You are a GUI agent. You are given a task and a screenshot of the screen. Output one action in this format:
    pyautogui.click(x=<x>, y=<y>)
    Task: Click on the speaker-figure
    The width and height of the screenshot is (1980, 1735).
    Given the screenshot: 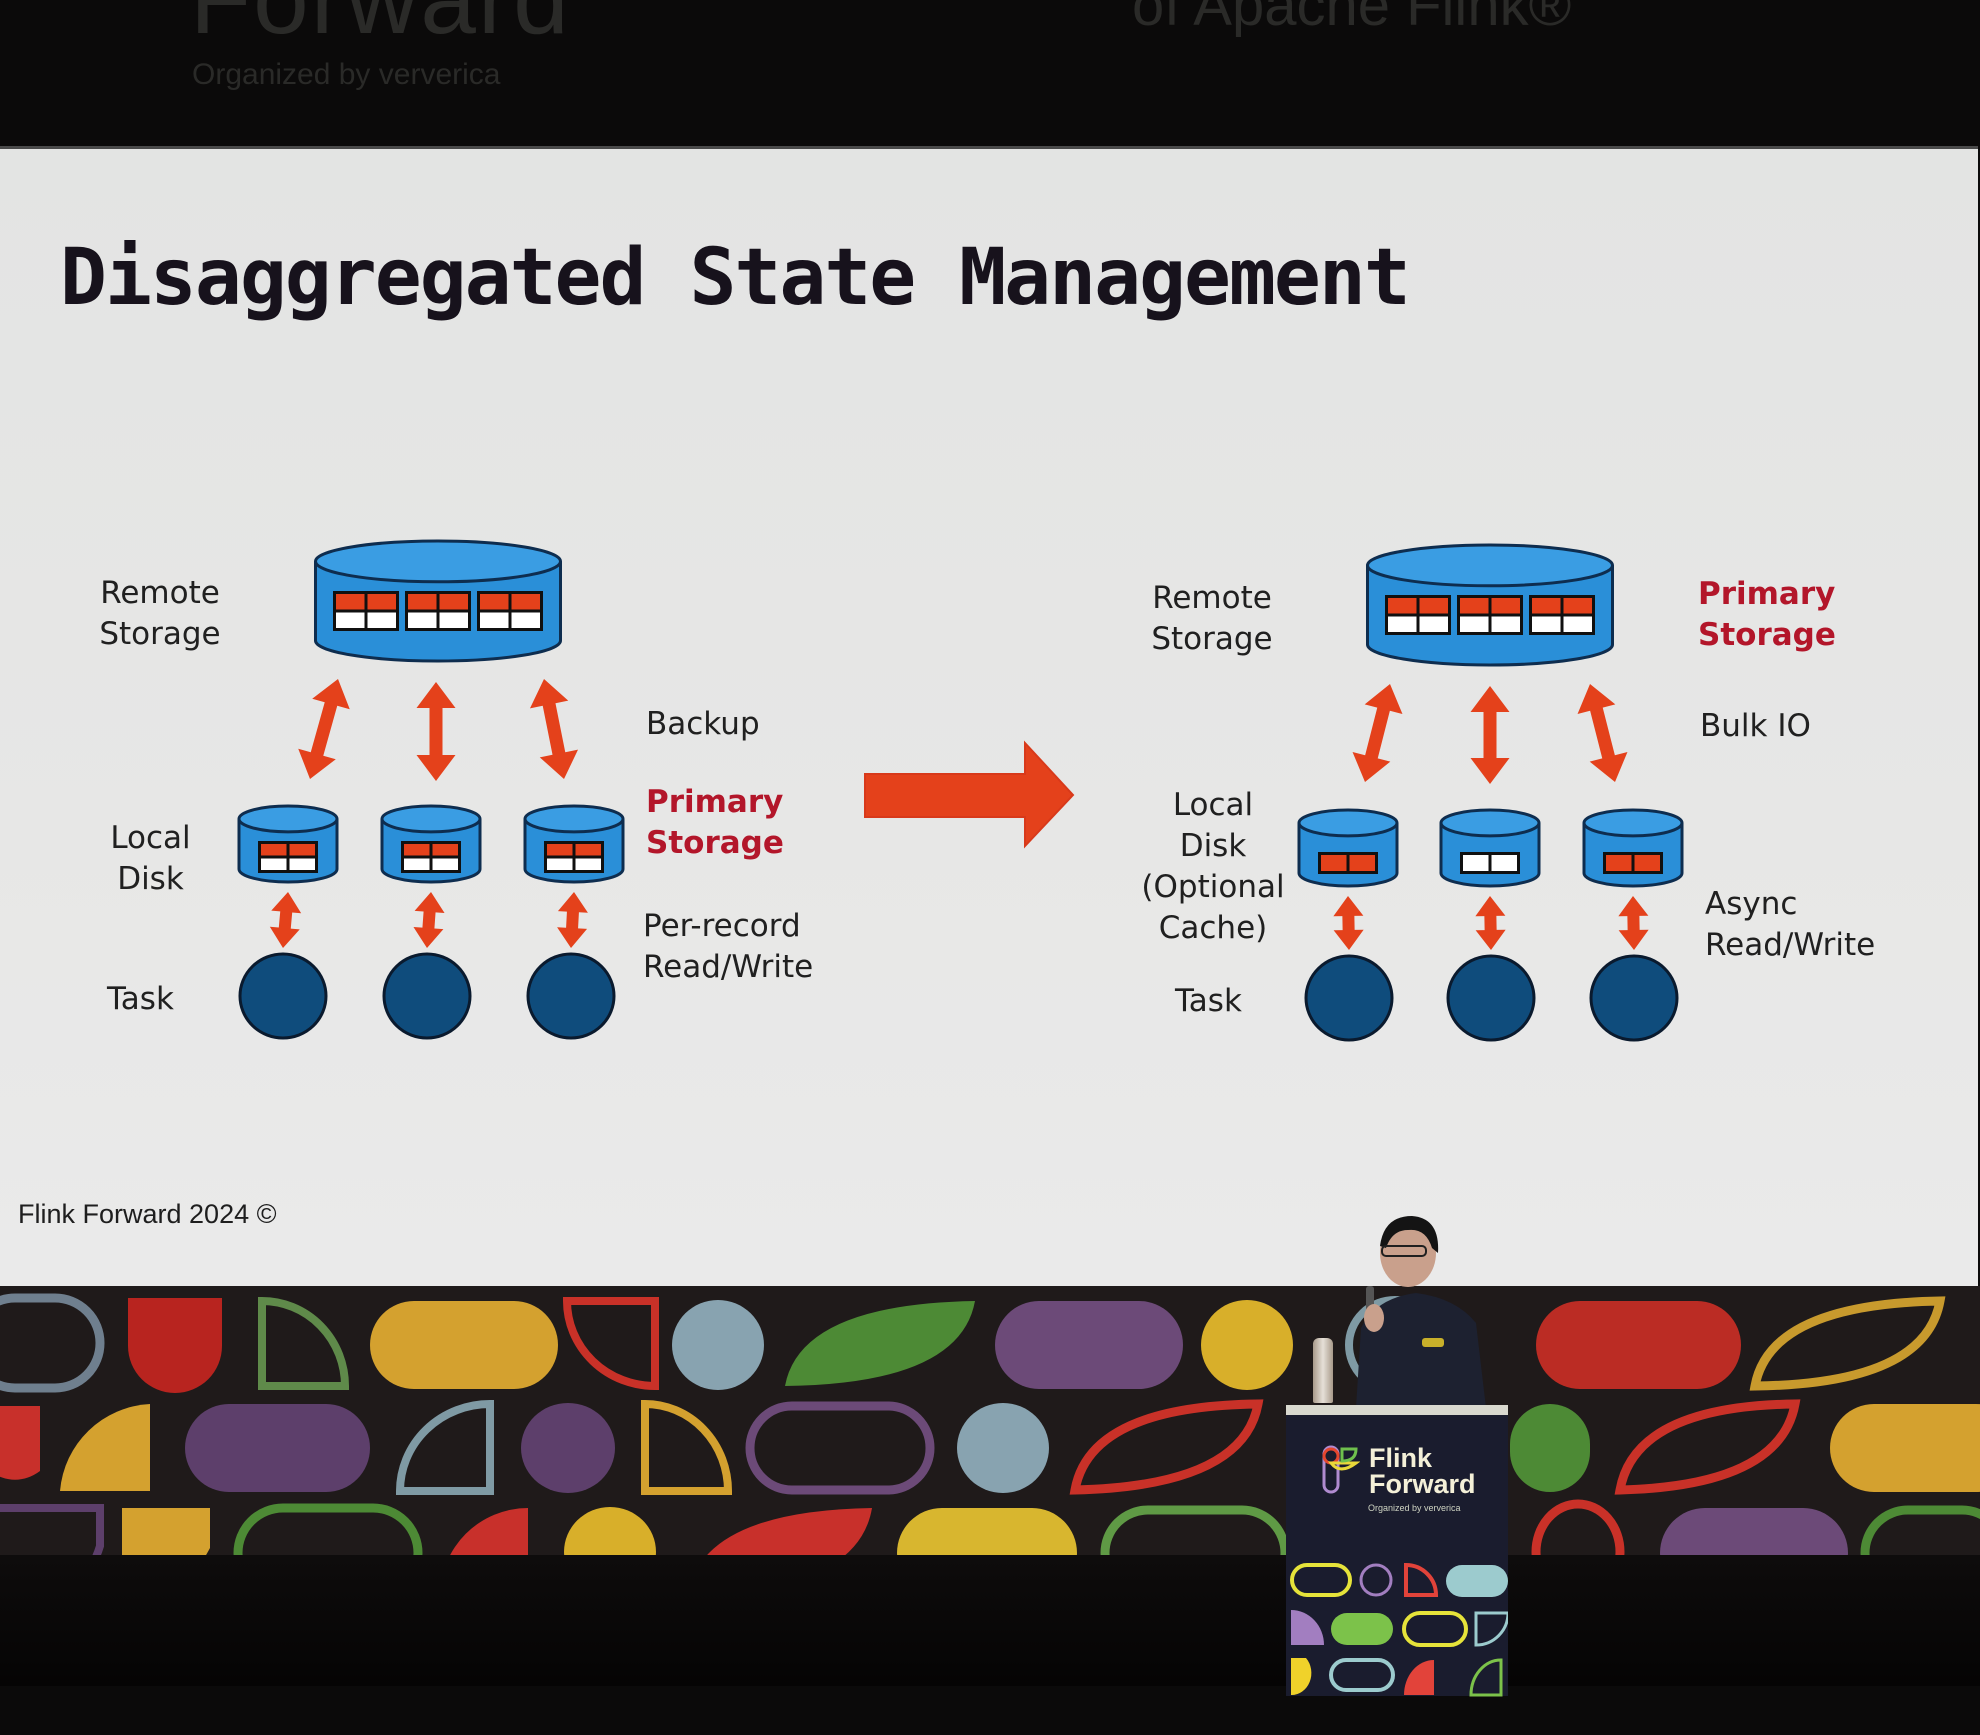 What is the action you would take?
    pyautogui.click(x=1421, y=1312)
    